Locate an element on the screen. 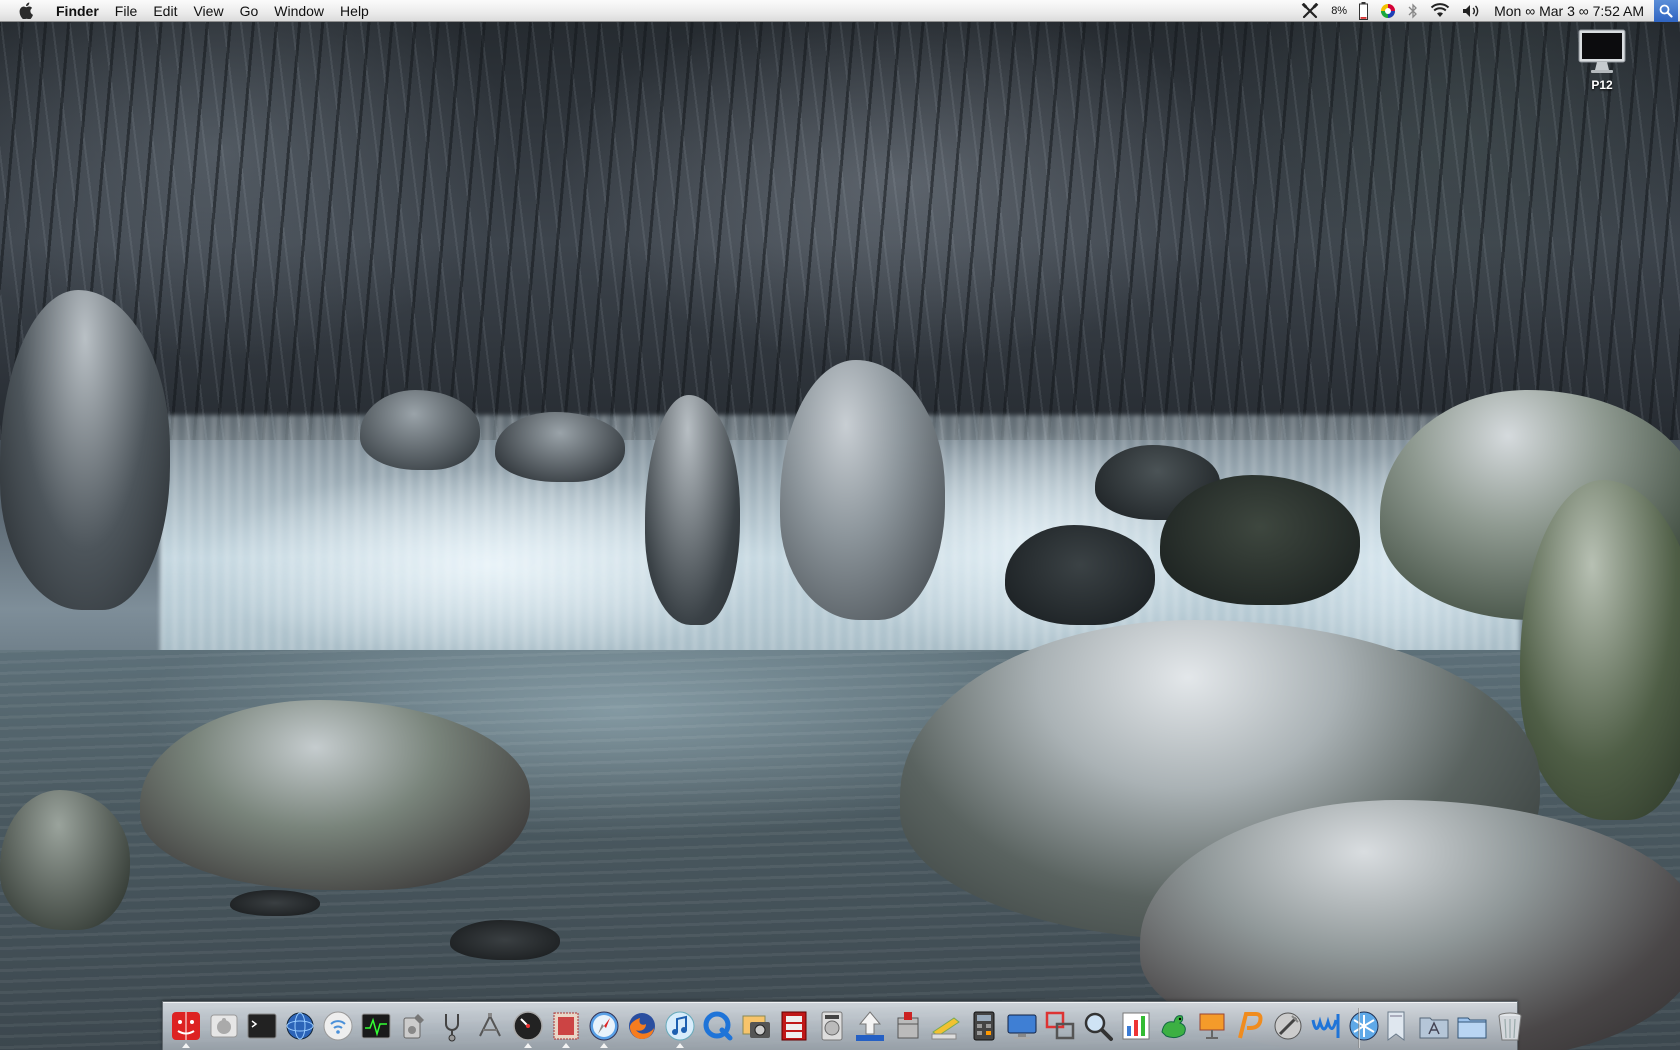  menu-bar: Finder File Edit View Go Window Help 8% is located at coordinates (840, 11).